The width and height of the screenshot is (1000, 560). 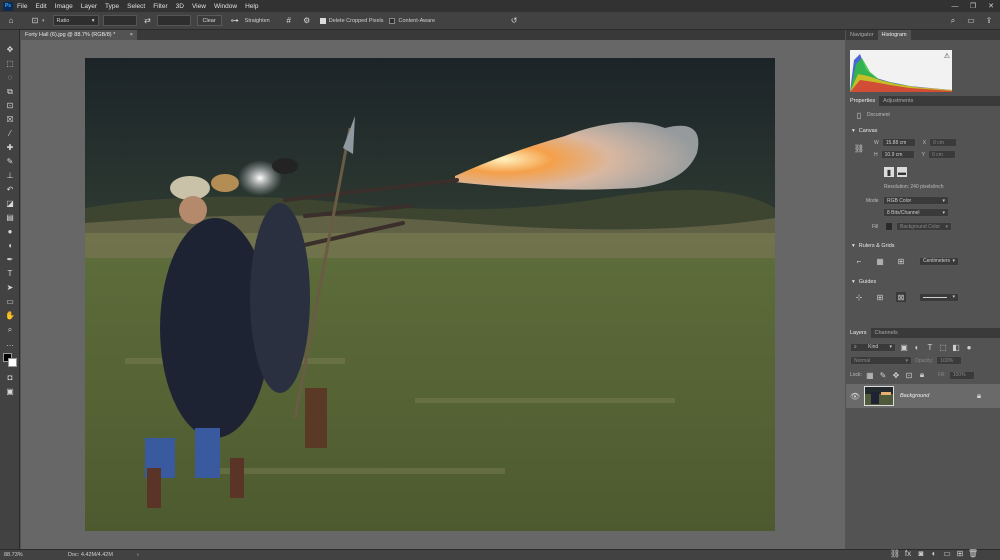 I want to click on marquee-tool-icon: ⬚, so click(x=10, y=63).